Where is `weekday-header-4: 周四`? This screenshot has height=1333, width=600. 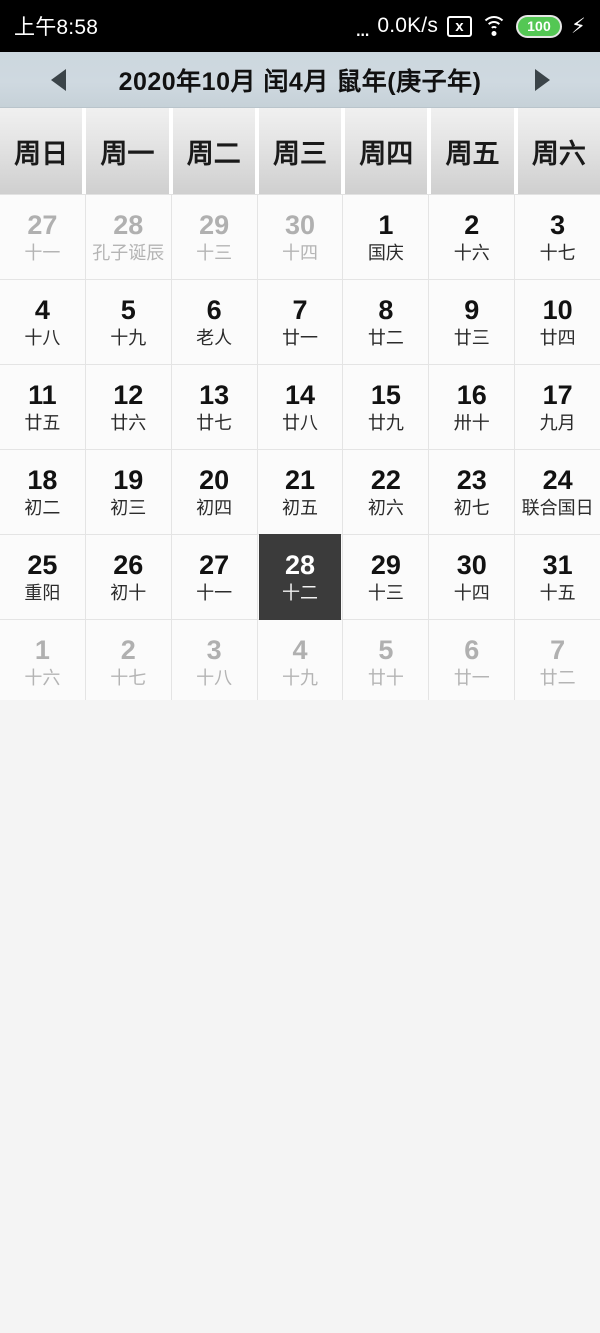
weekday-header-4: 周四 is located at coordinates (386, 151).